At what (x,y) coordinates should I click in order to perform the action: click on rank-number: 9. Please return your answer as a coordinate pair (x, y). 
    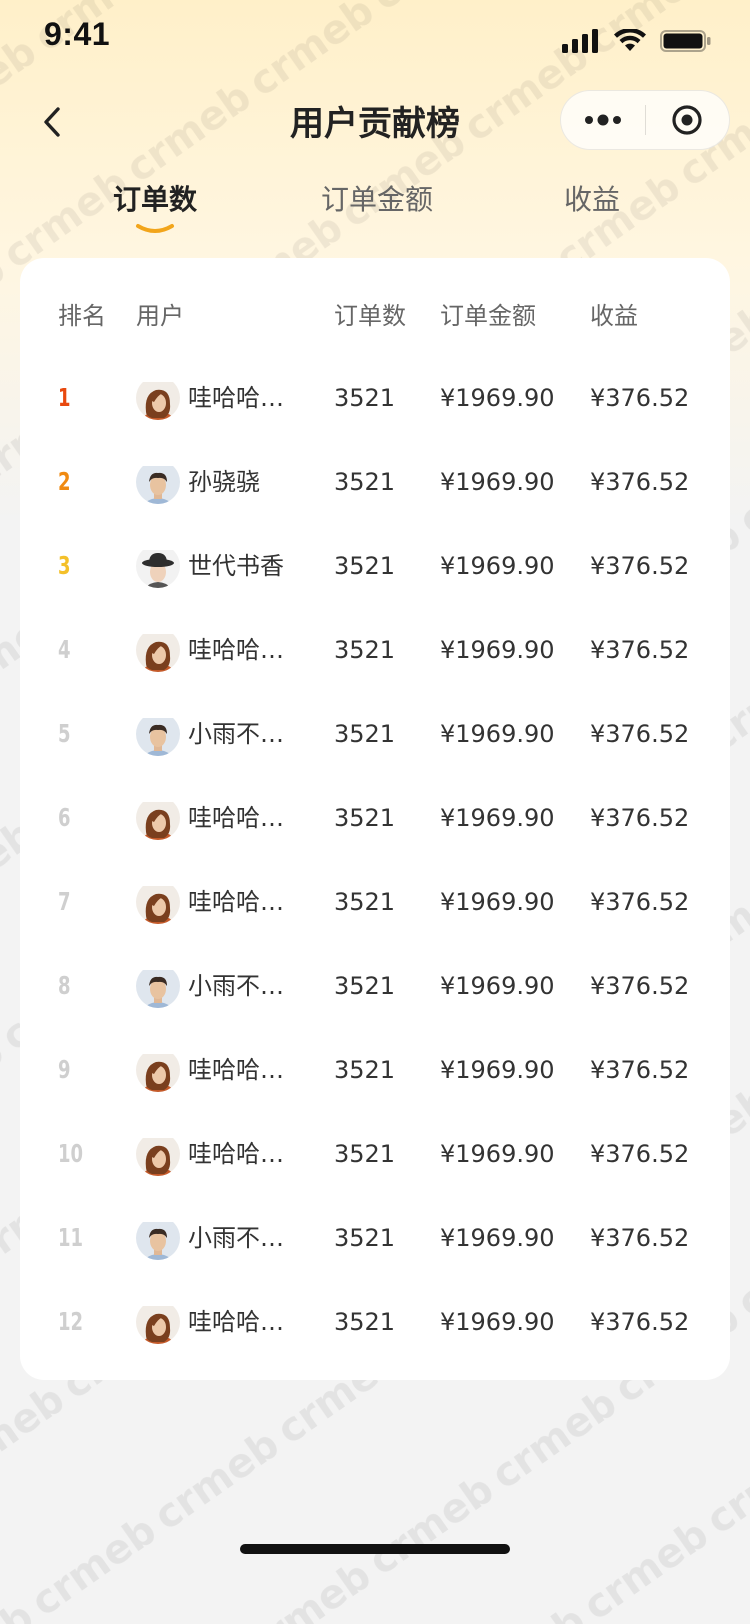
    Looking at the image, I should click on (64, 1069).